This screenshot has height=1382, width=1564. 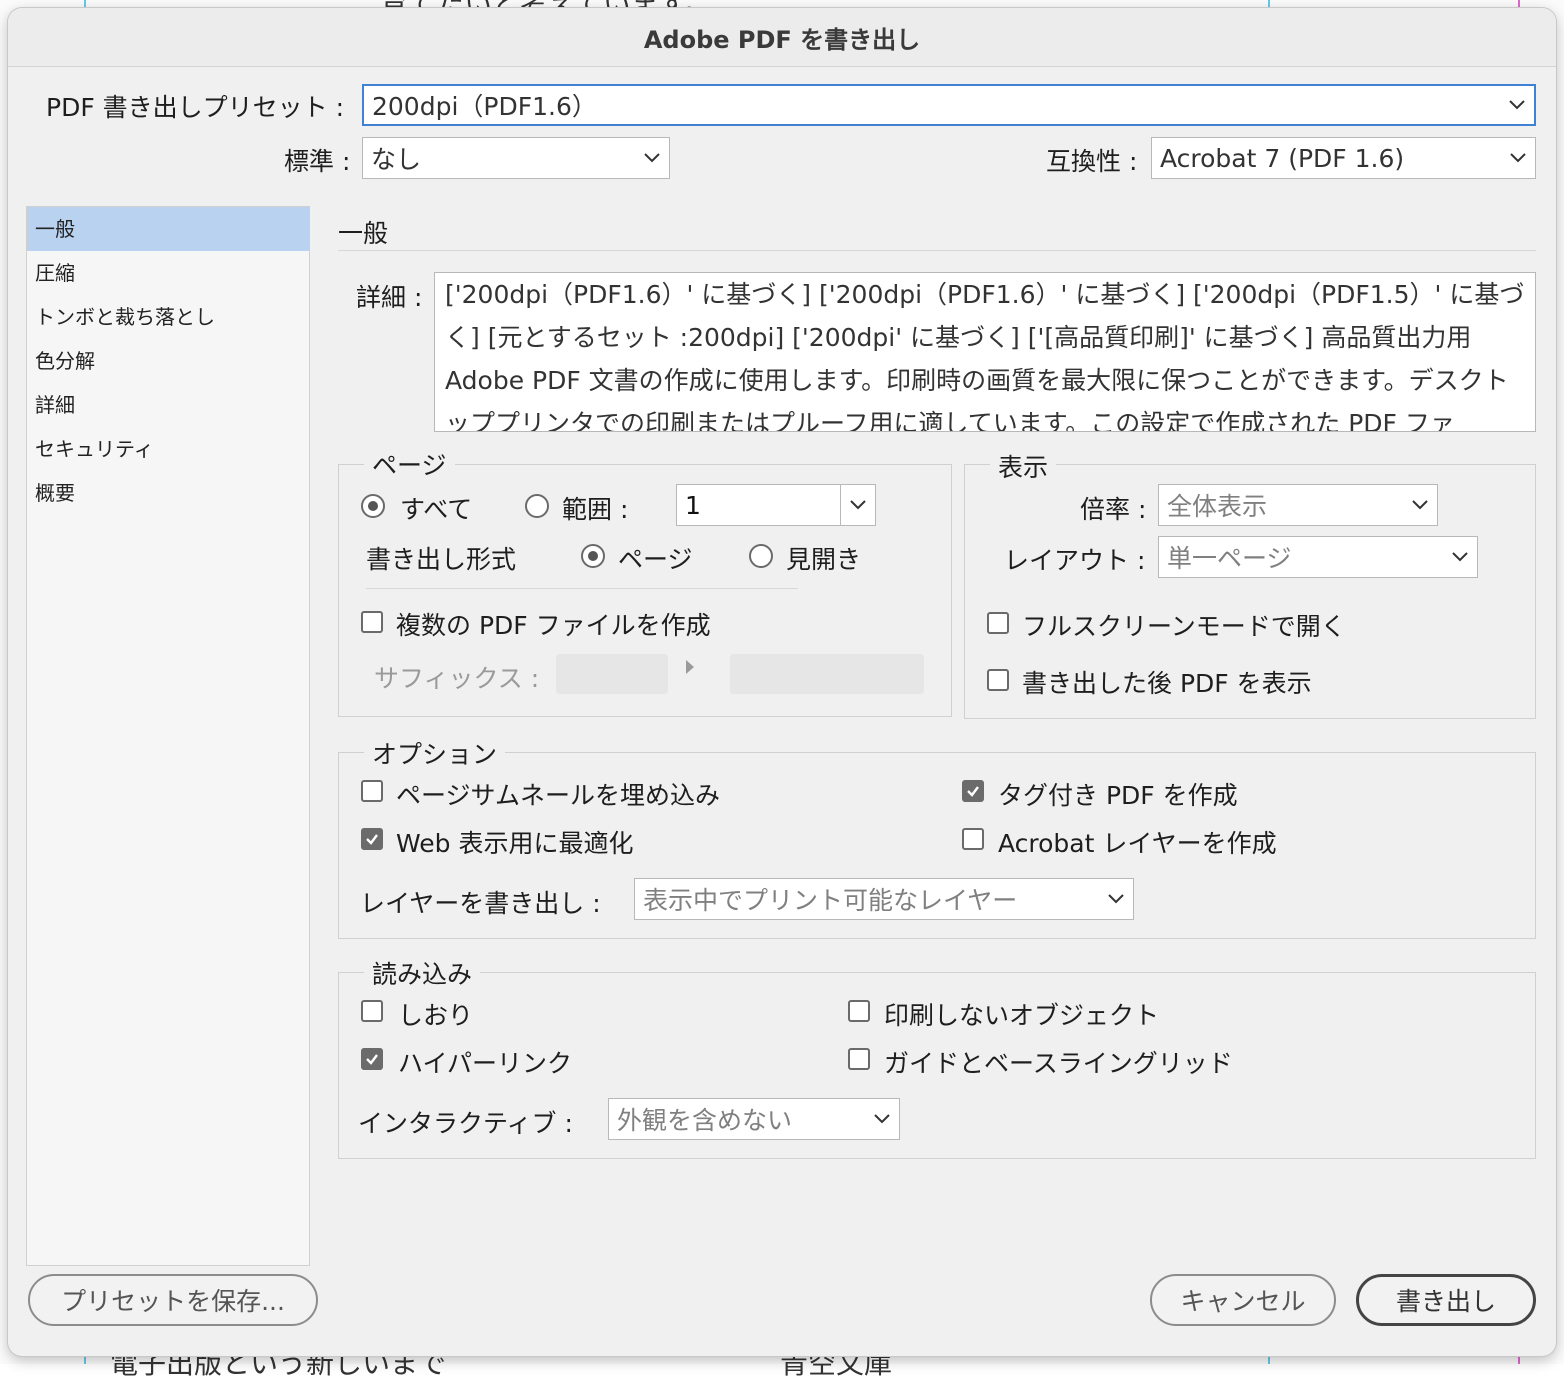 I want to click on tagged-pdf-checkbox, so click(x=973, y=791).